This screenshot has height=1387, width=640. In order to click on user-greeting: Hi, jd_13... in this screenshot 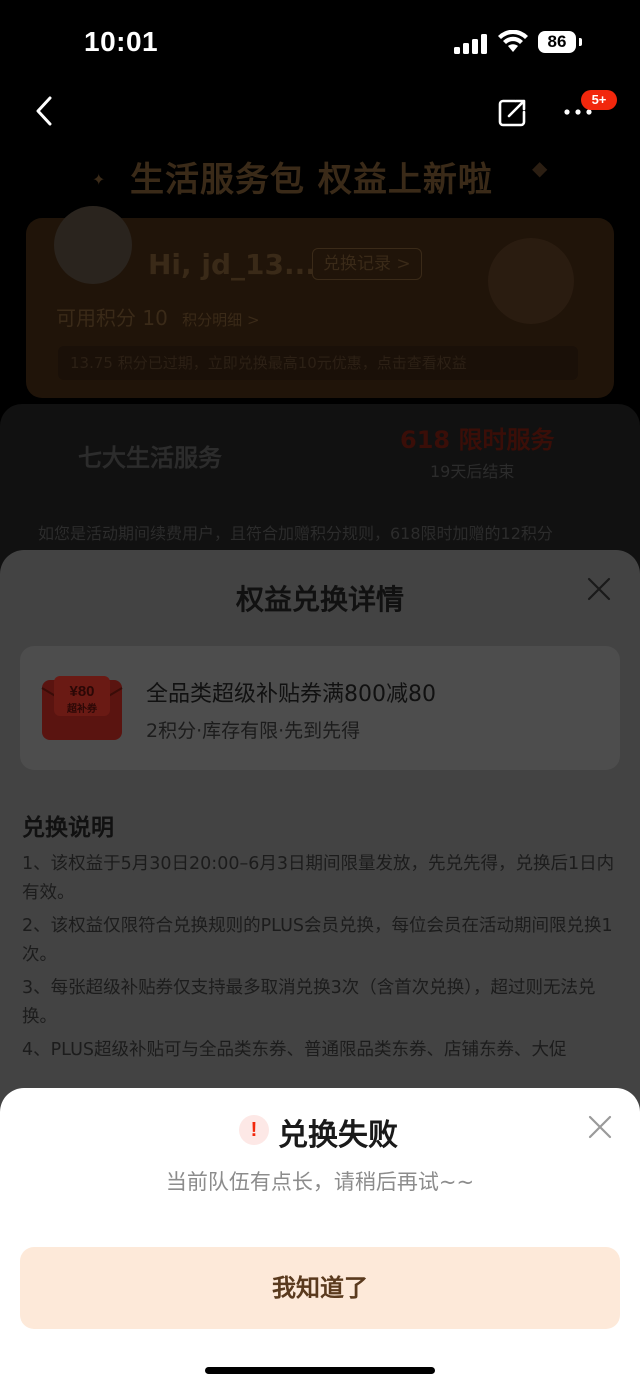, I will do `click(232, 264)`.